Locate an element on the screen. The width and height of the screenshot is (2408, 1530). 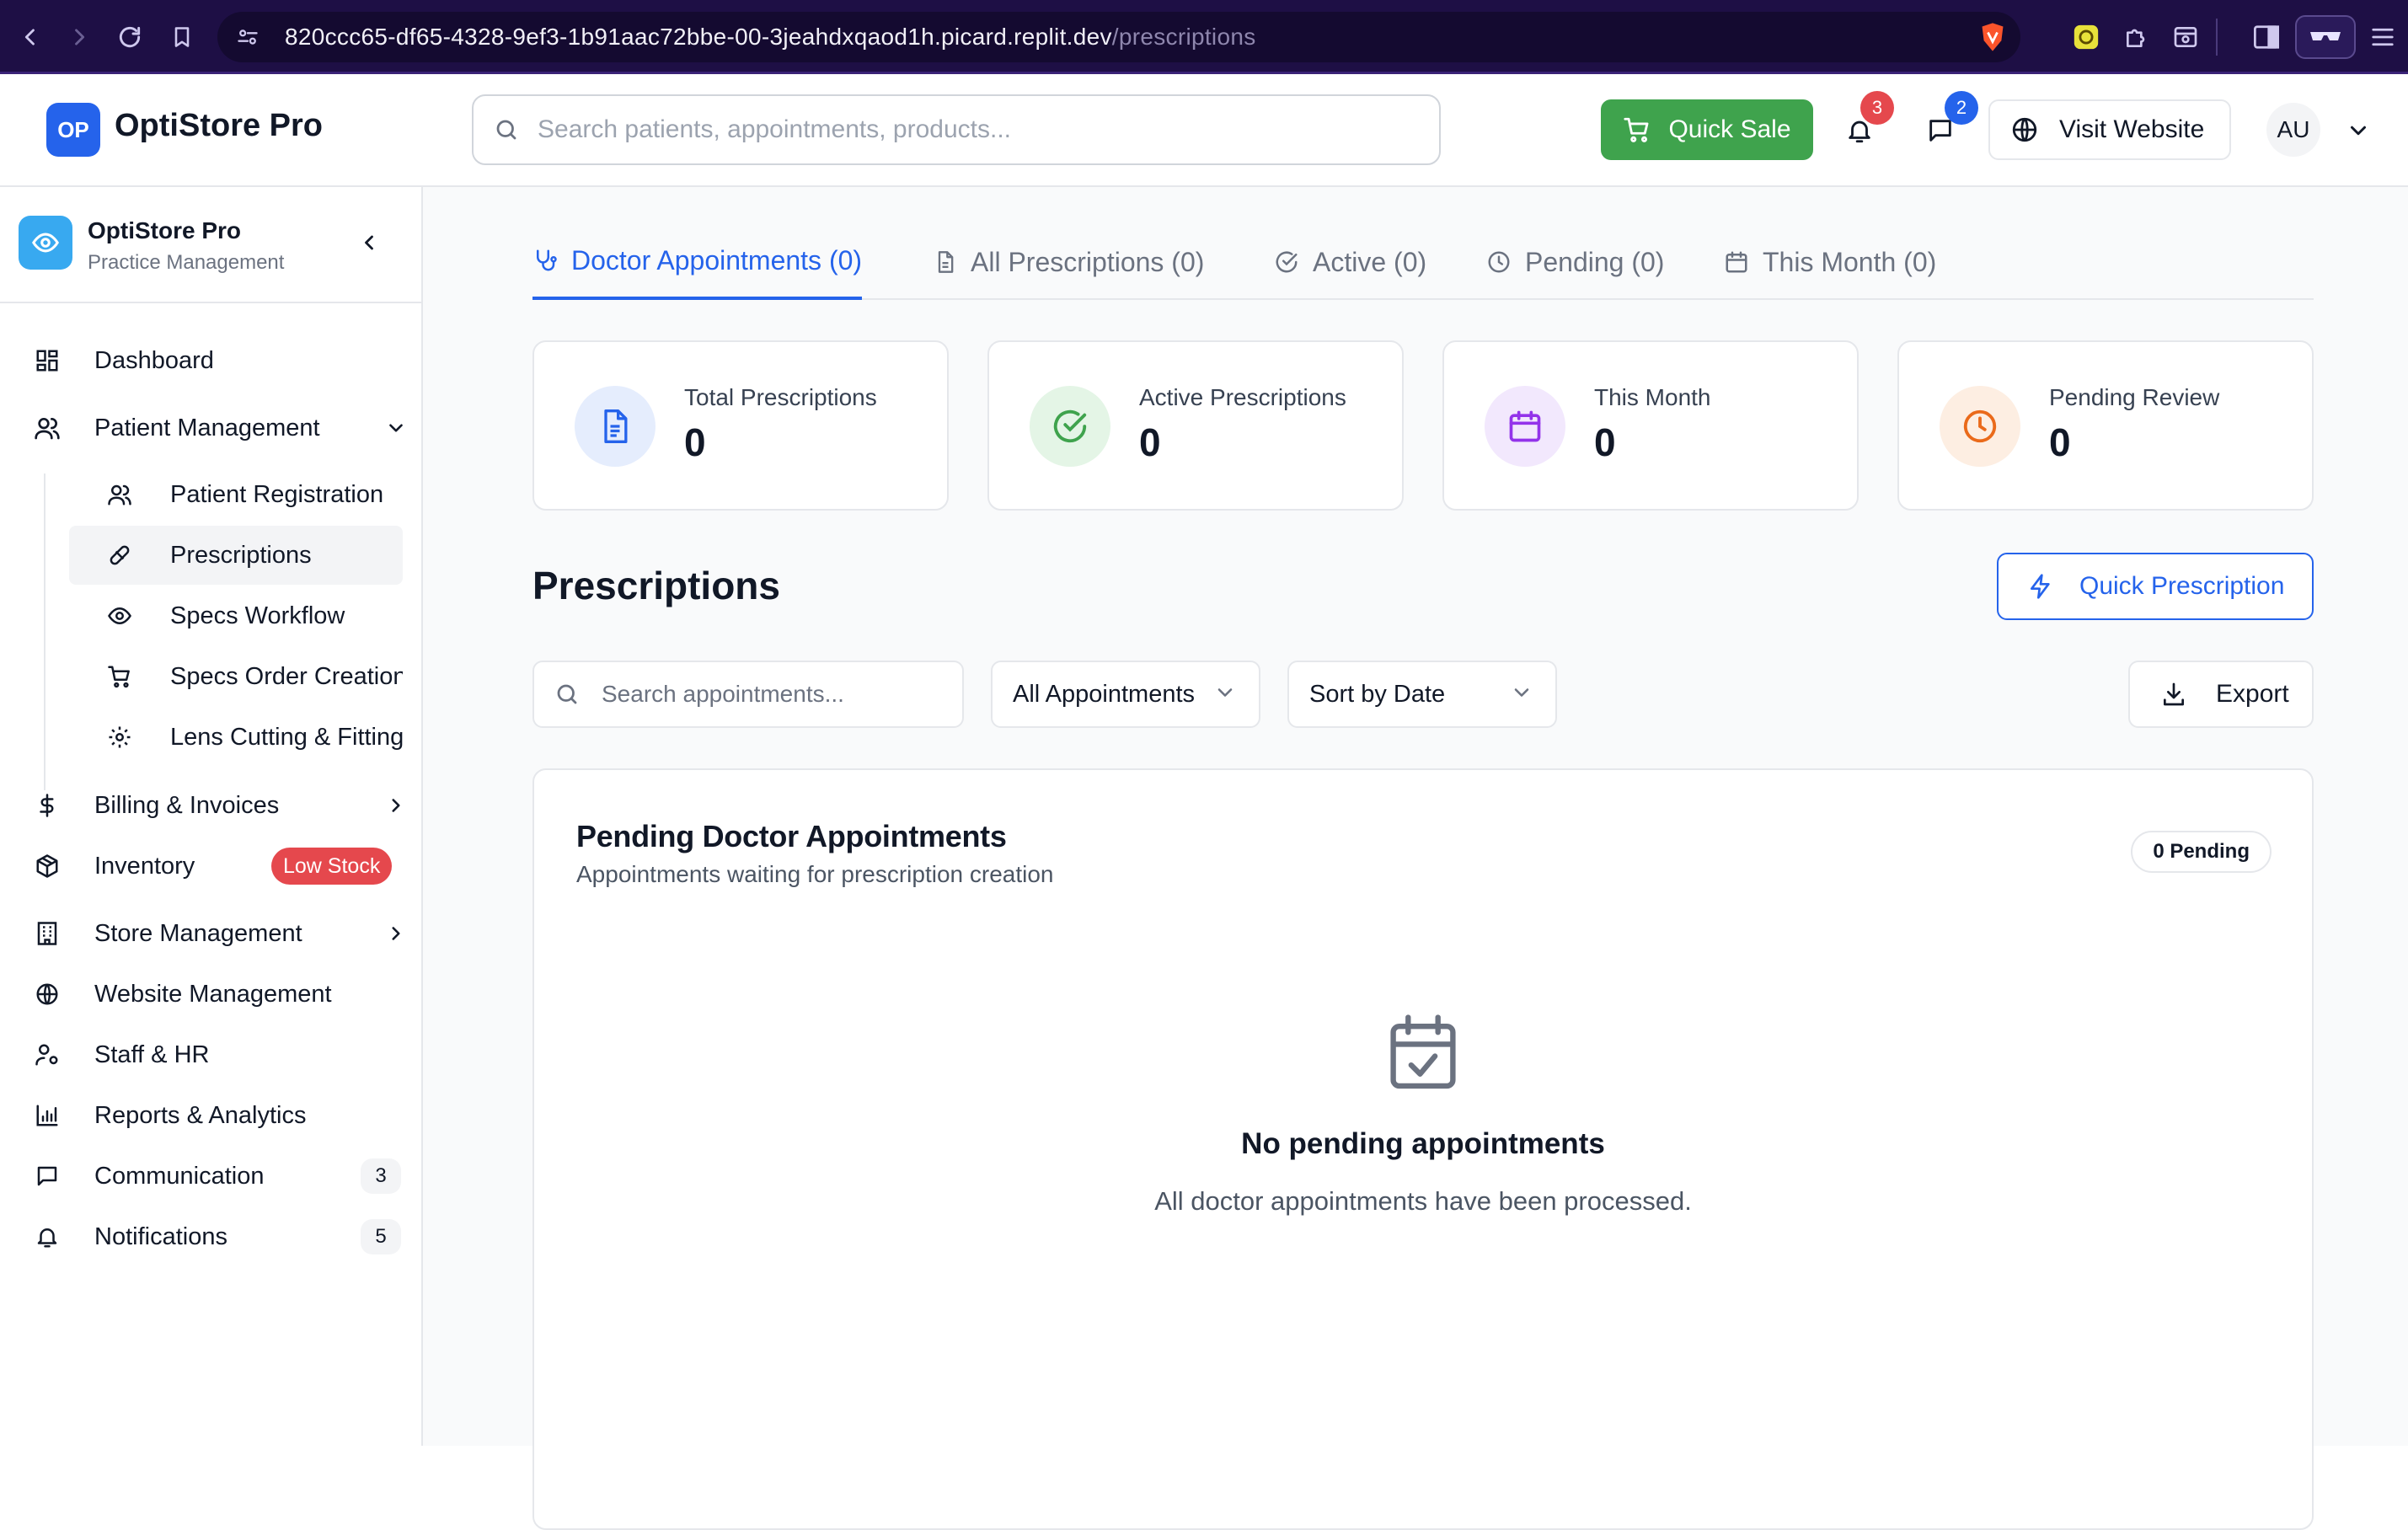
user-cog-icon is located at coordinates (47, 1055).